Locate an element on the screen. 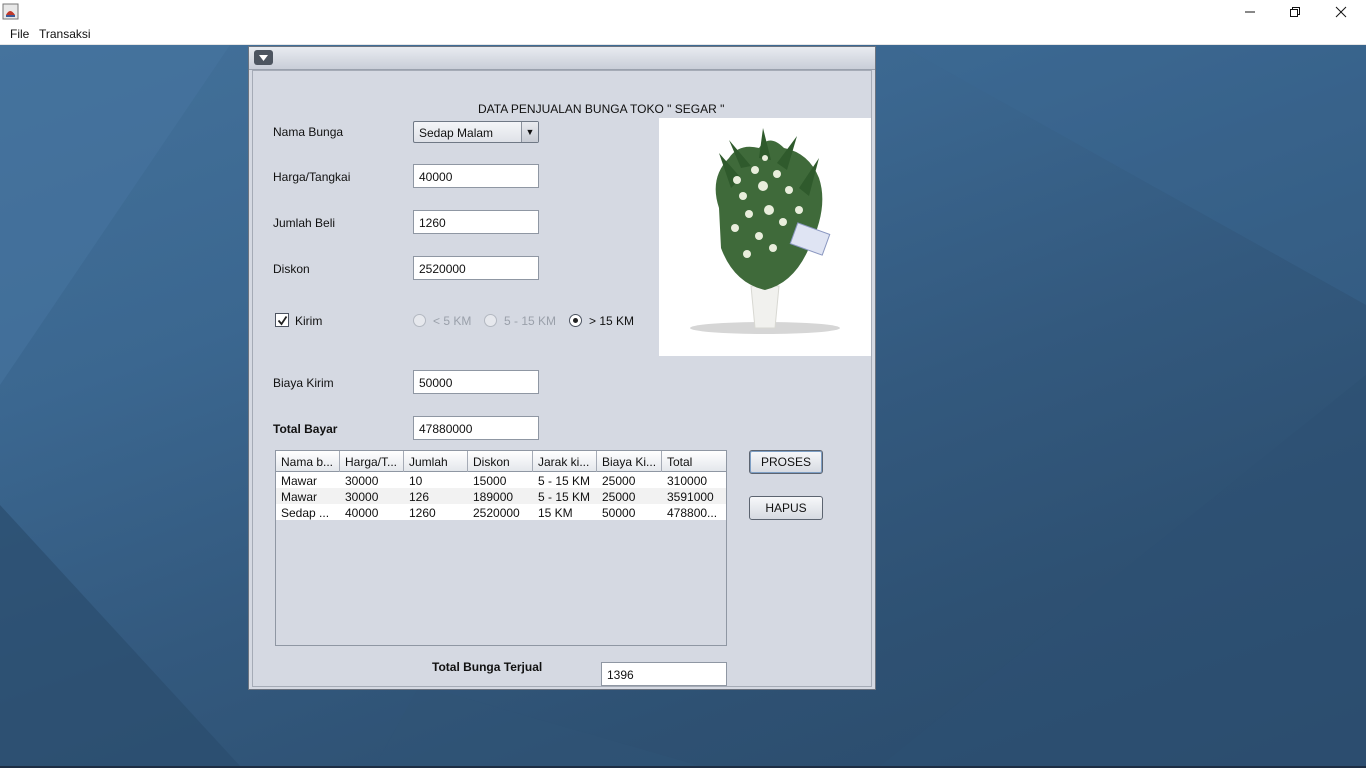 Image resolution: width=1366 pixels, height=768 pixels. radio-under-5km is located at coordinates (419, 320).